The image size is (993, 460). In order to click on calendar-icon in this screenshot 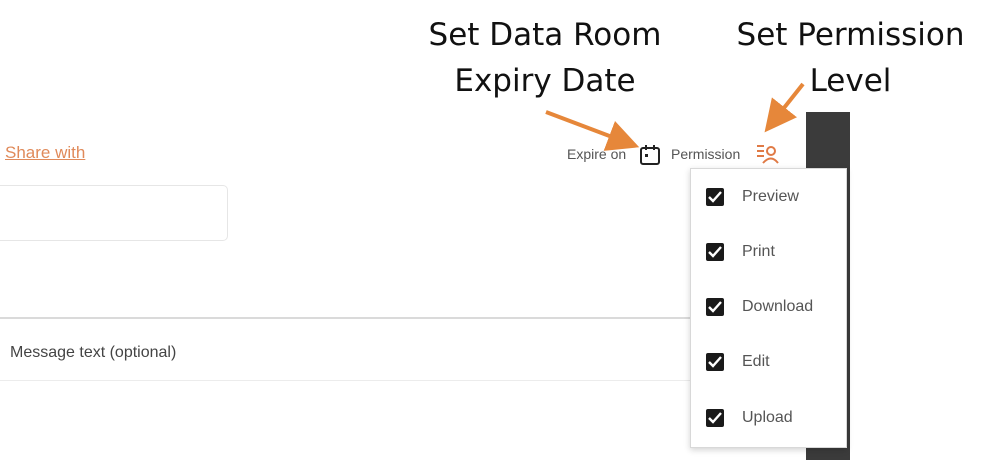, I will do `click(650, 155)`.